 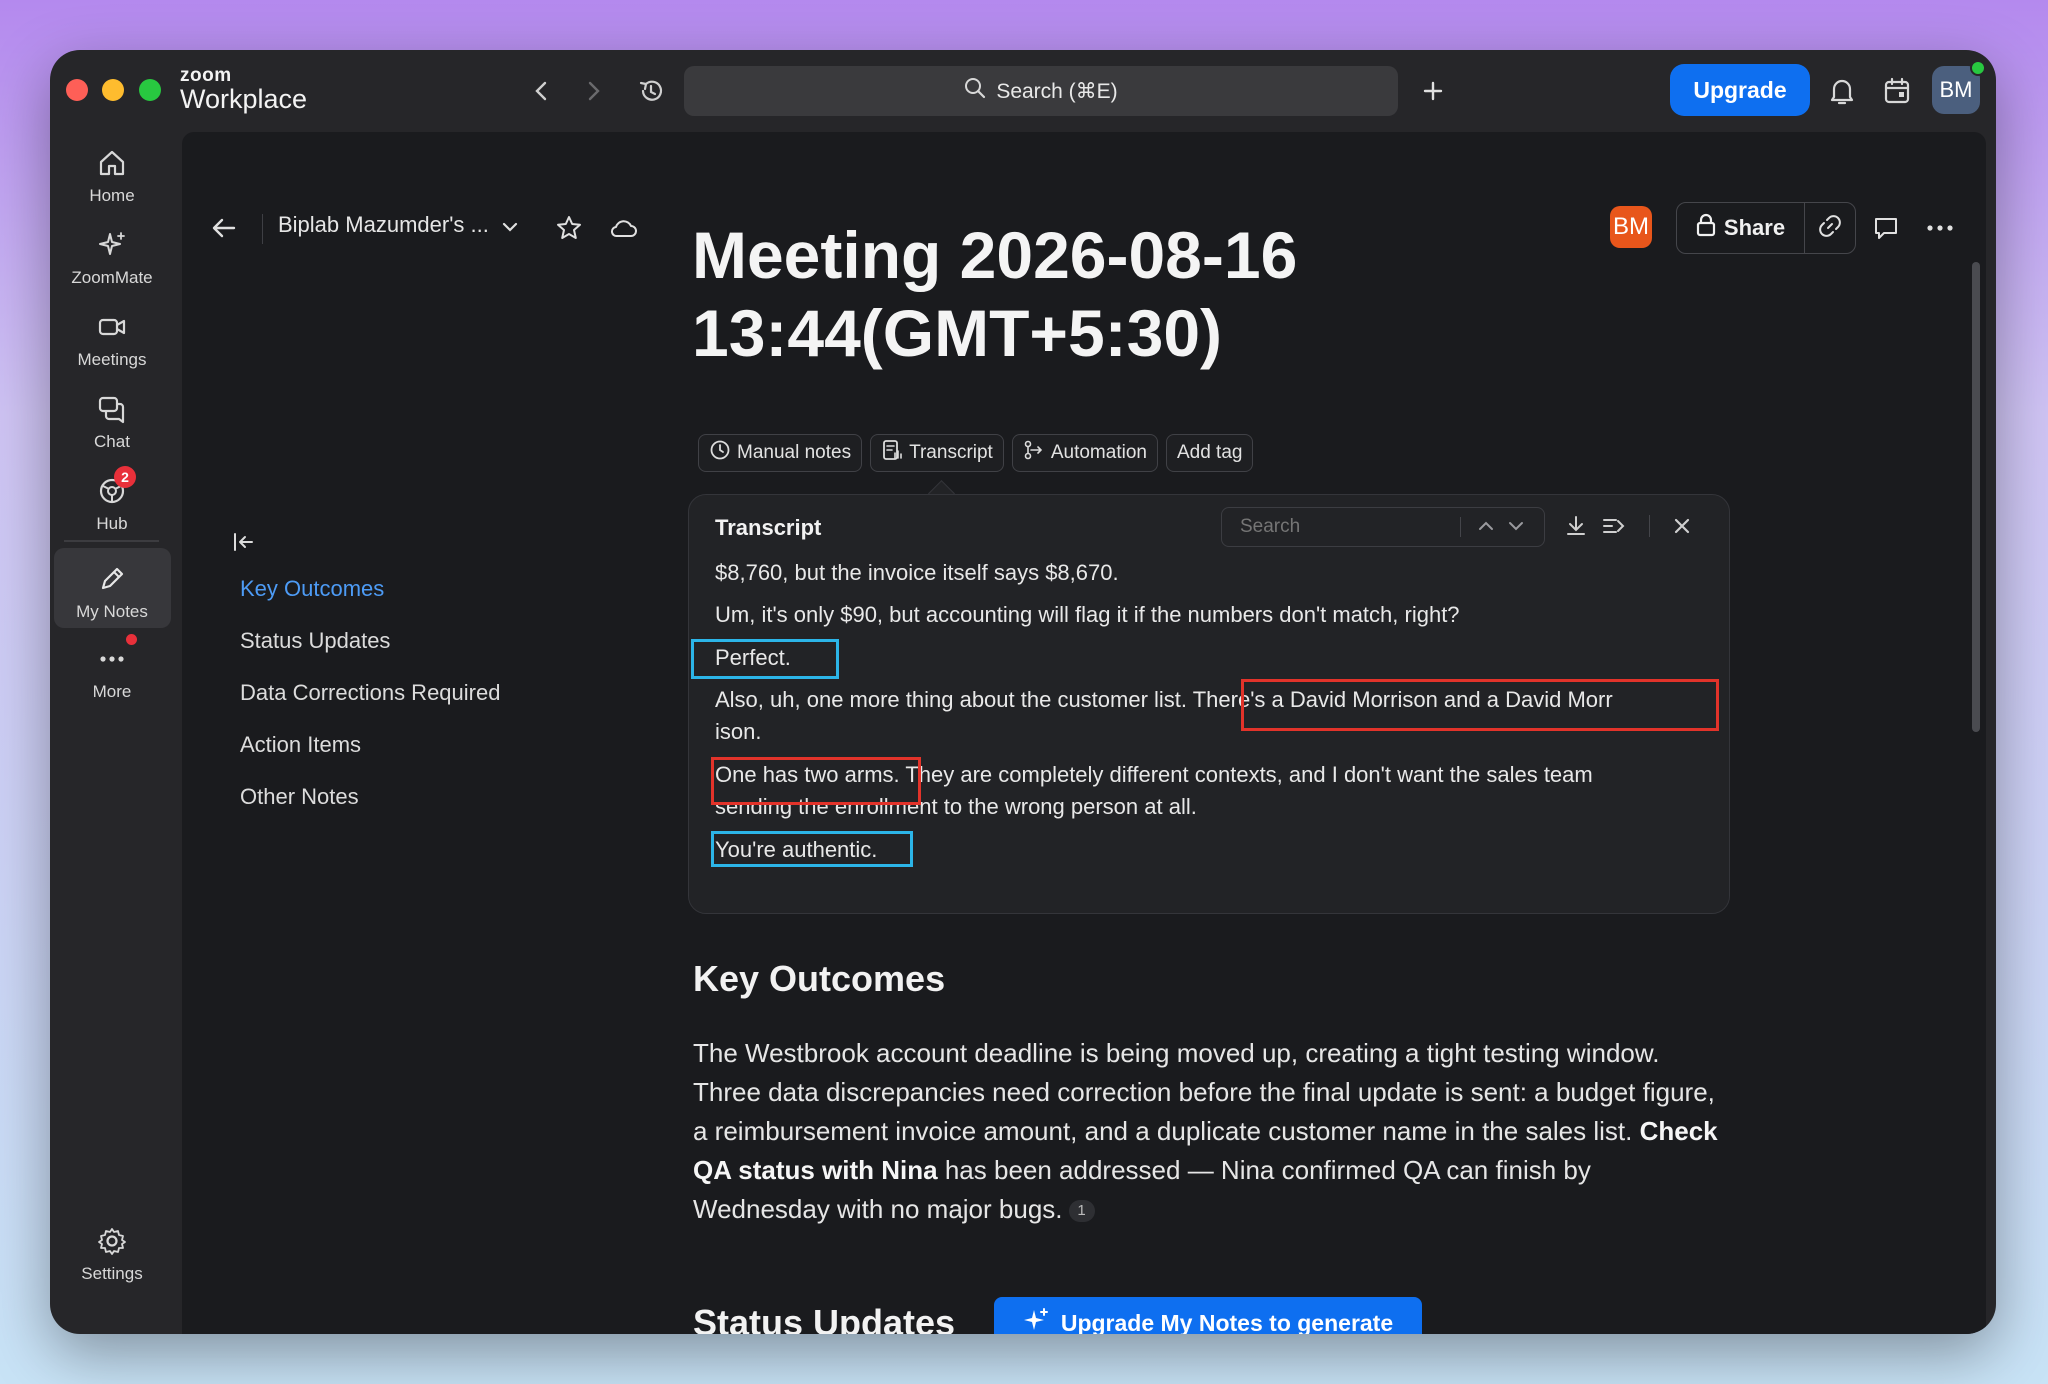 What do you see at coordinates (1057, 91) in the screenshot?
I see `search-label: Search (⌘E)` at bounding box center [1057, 91].